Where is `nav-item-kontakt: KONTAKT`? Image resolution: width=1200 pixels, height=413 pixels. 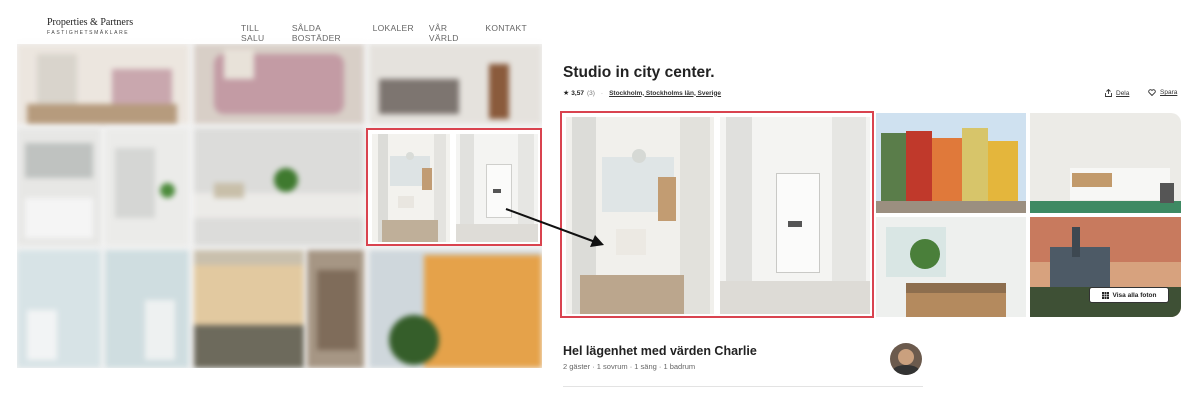
nav-item-kontakt: KONTAKT is located at coordinates (506, 33).